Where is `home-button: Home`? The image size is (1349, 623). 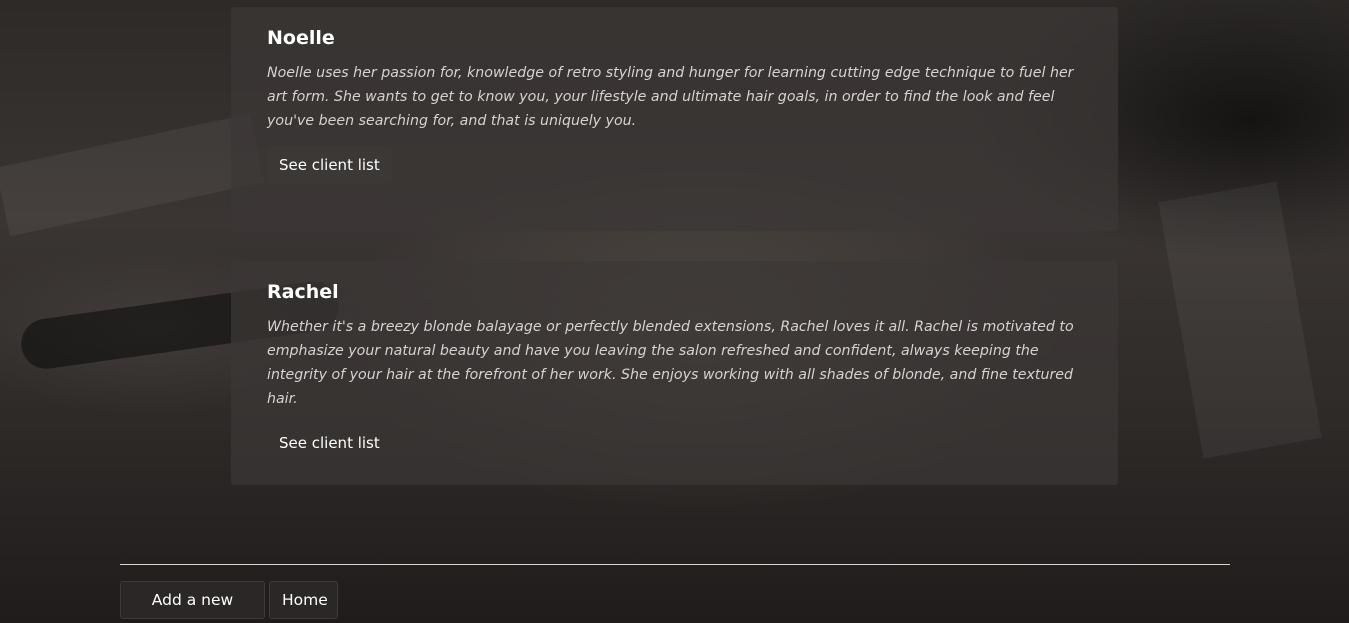
home-button: Home is located at coordinates (303, 600).